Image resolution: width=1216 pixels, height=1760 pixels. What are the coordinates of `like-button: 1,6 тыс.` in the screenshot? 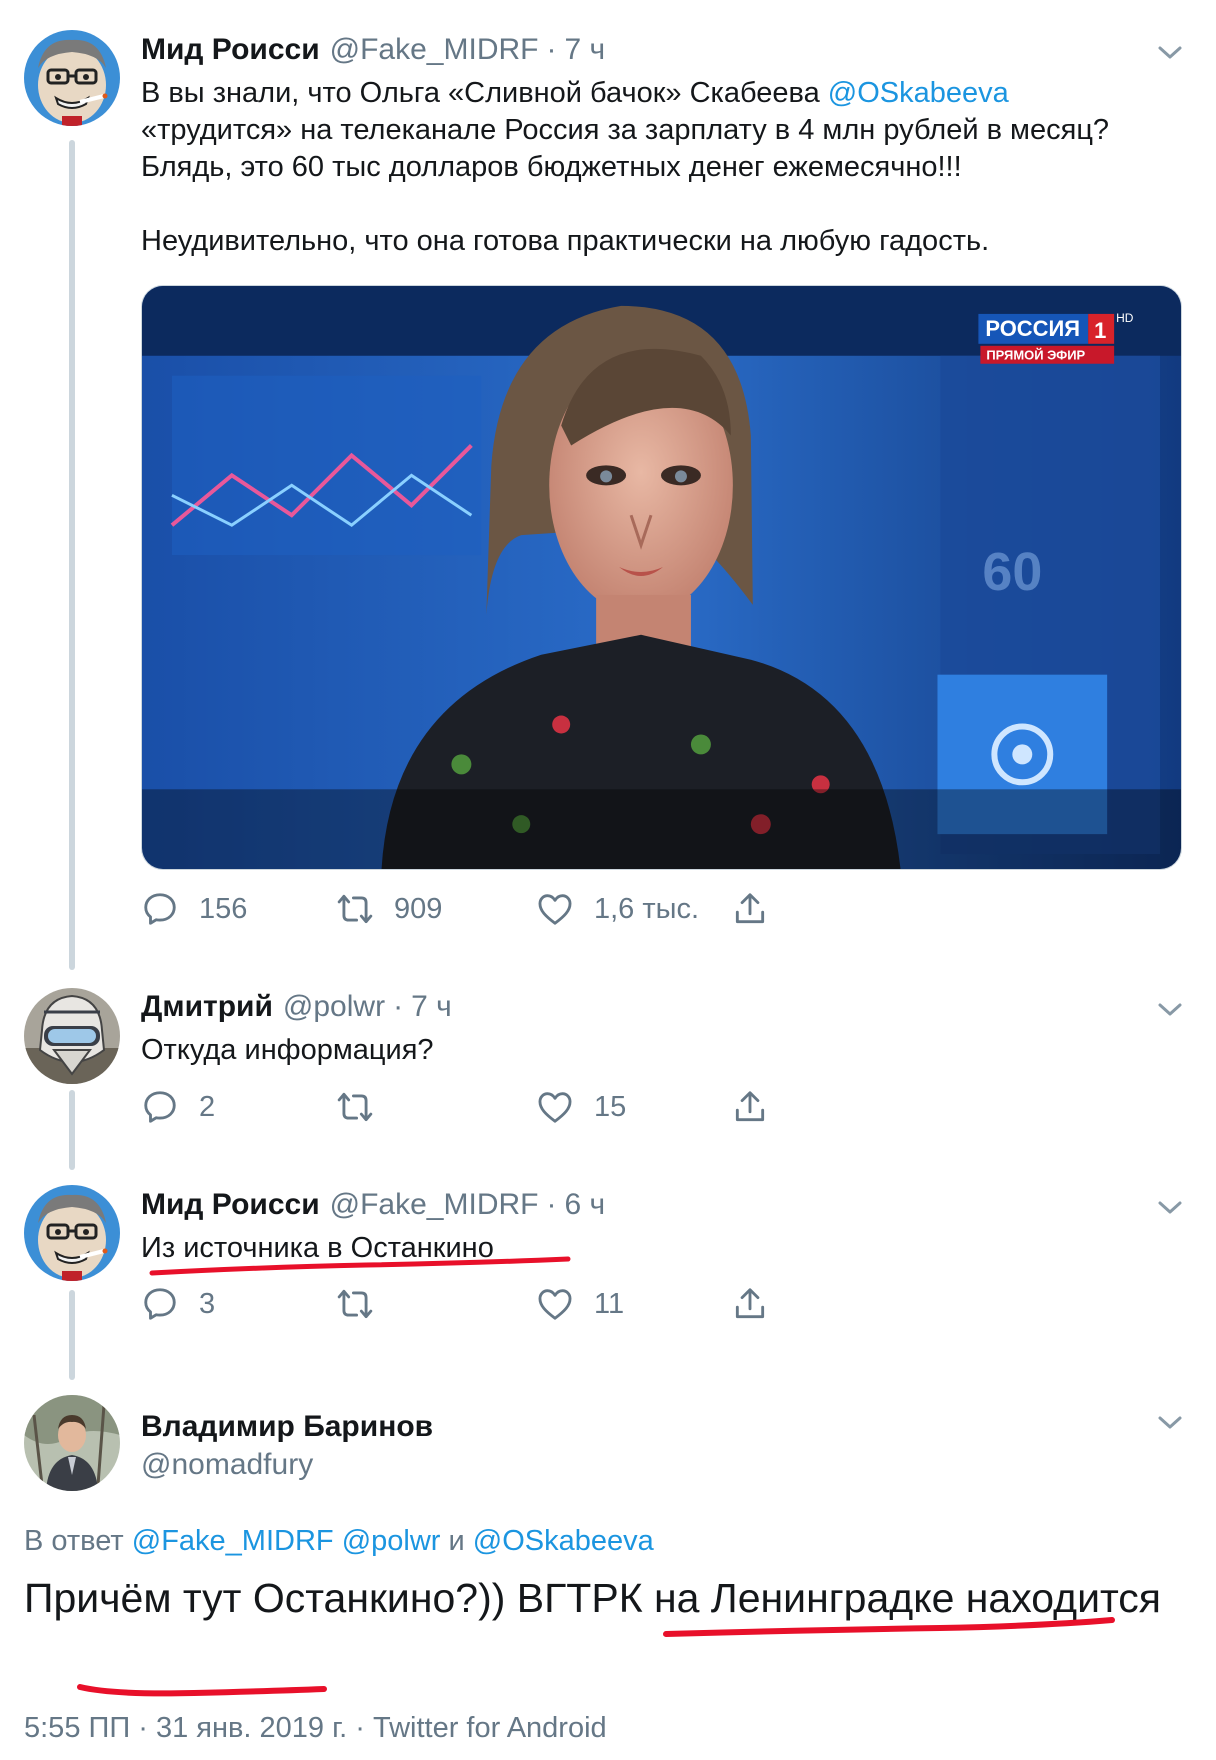 It's located at (617, 909).